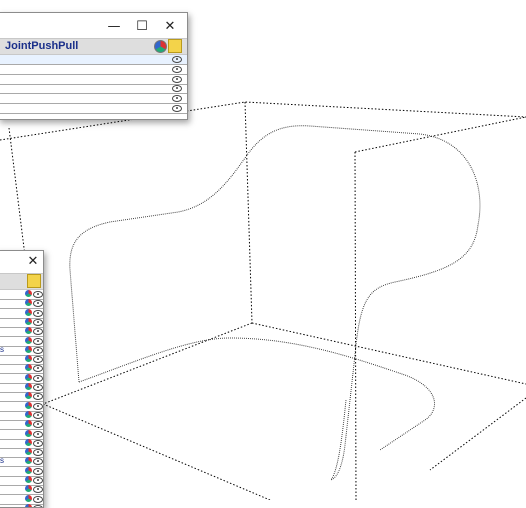  I want to click on guide-edge-inner-vertical, so click(355, 325).